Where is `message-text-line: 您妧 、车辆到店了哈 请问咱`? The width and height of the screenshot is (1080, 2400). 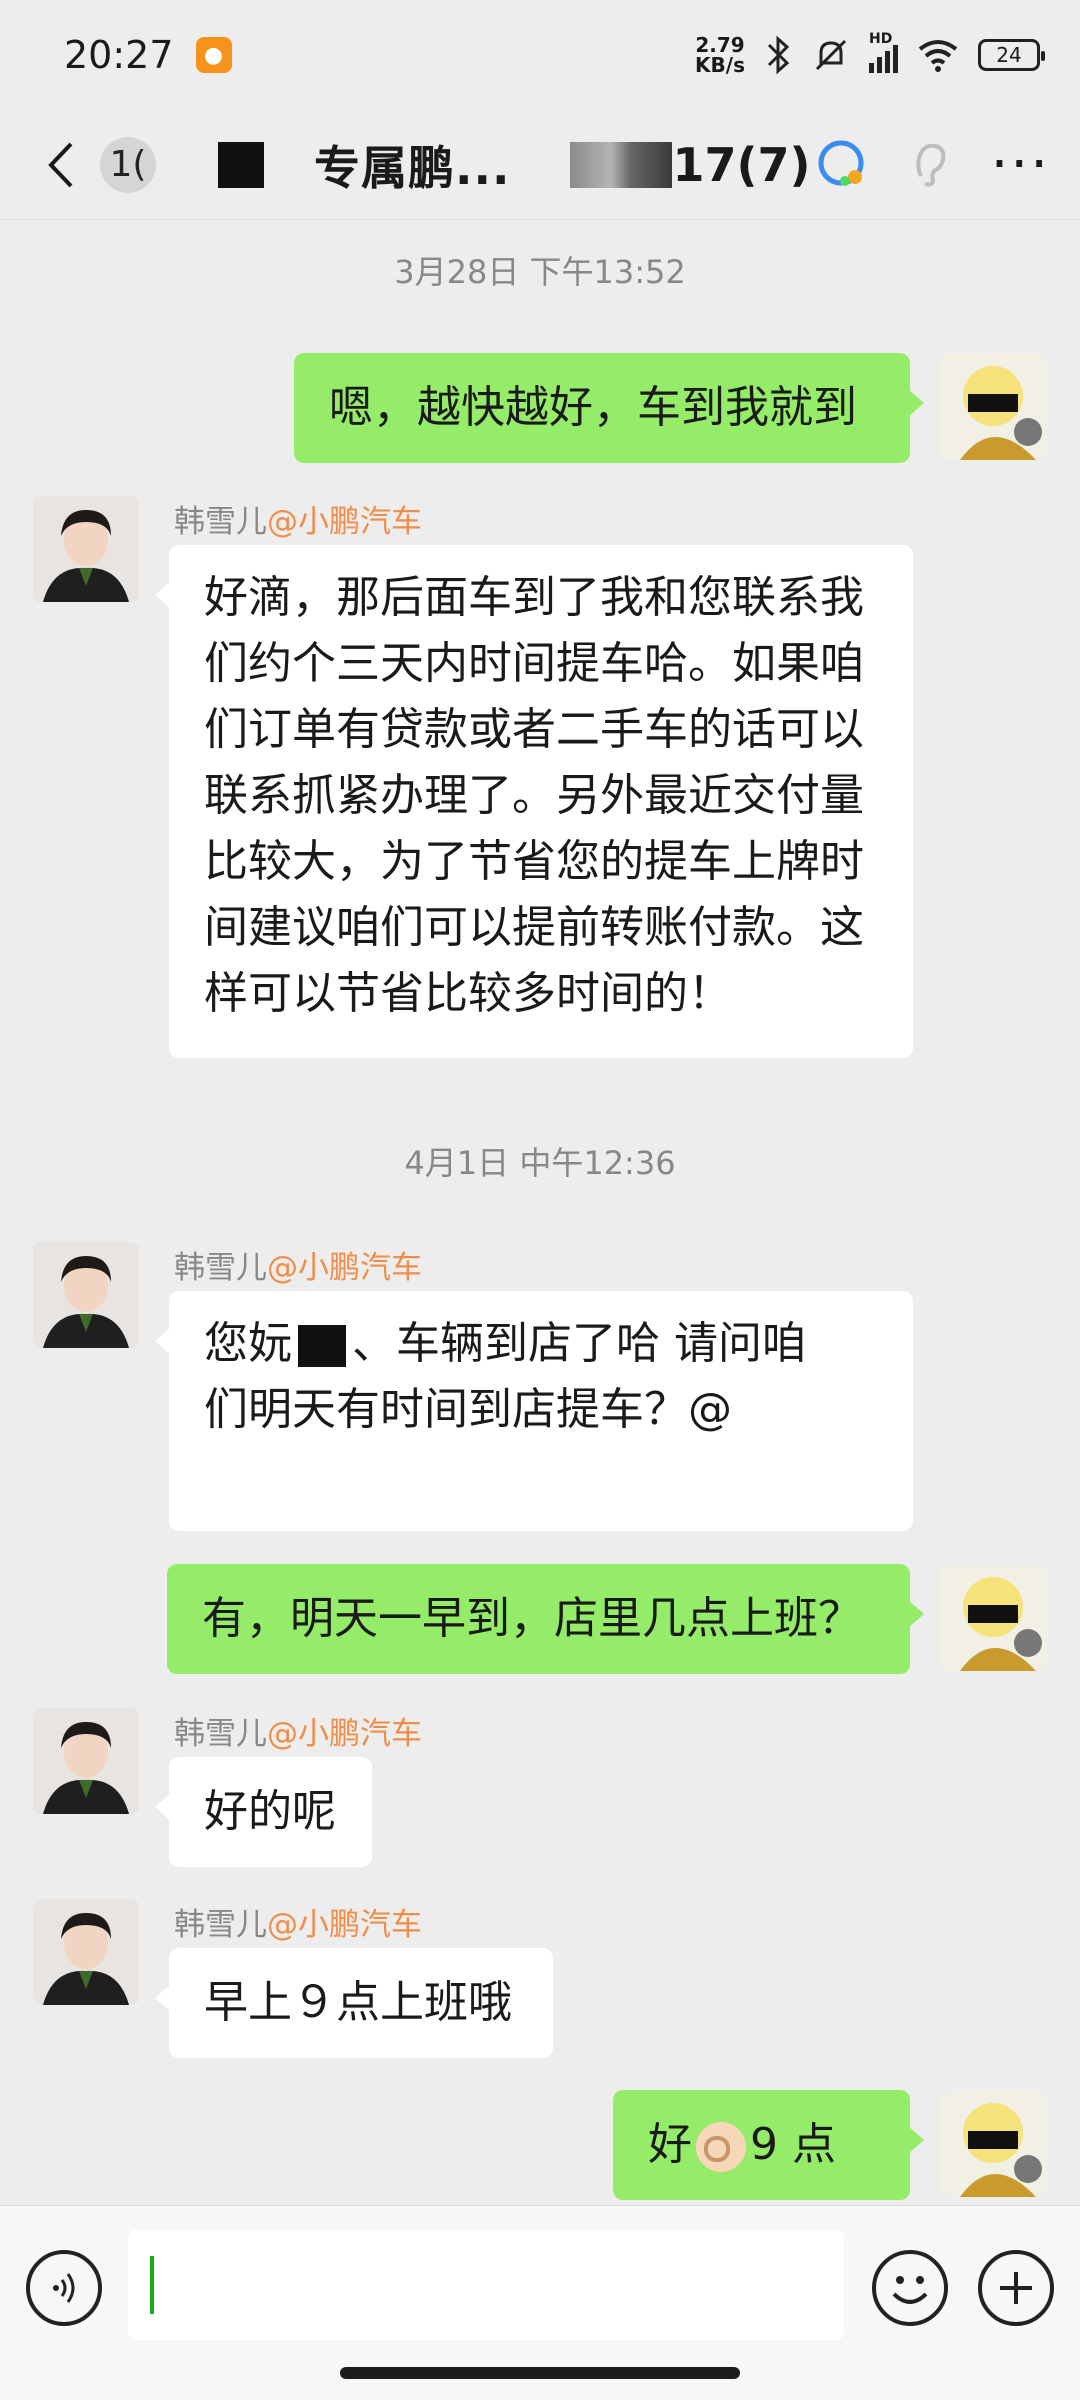 message-text-line: 您妧 、车辆到店了哈 请问咱 is located at coordinates (505, 1343).